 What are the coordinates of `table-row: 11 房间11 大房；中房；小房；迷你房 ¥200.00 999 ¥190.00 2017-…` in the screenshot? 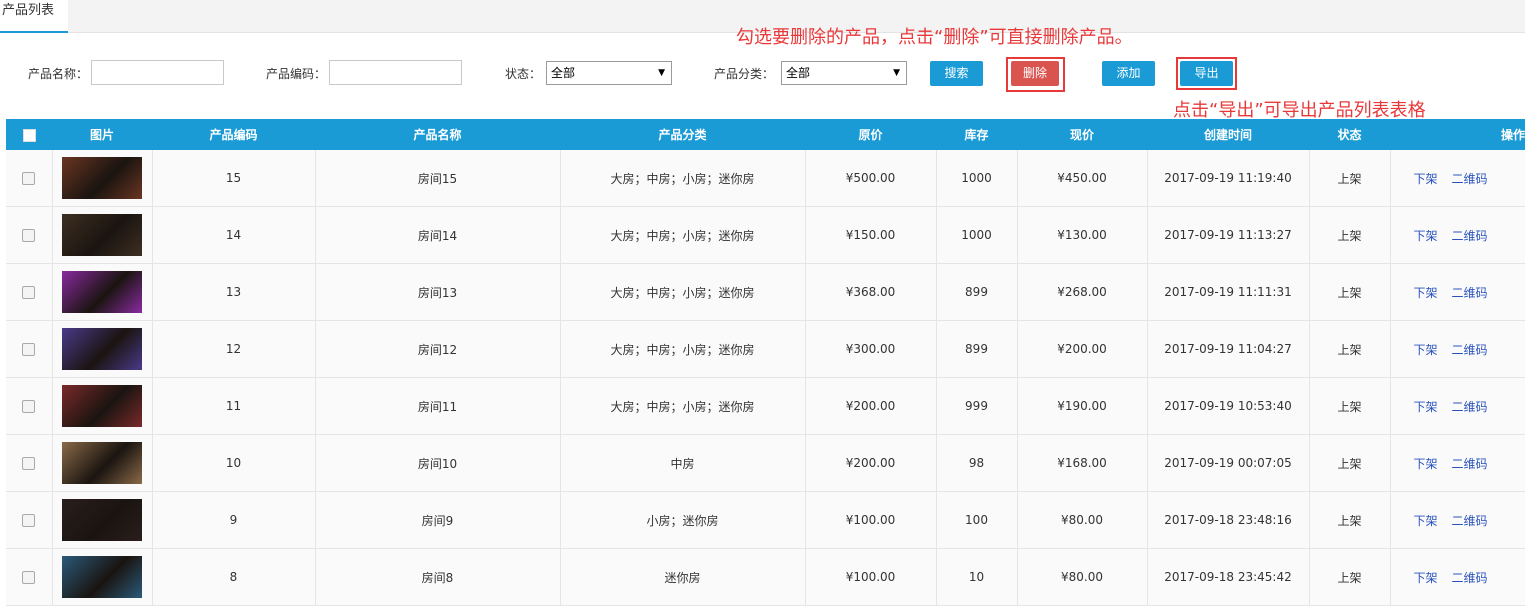 It's located at (765, 406).